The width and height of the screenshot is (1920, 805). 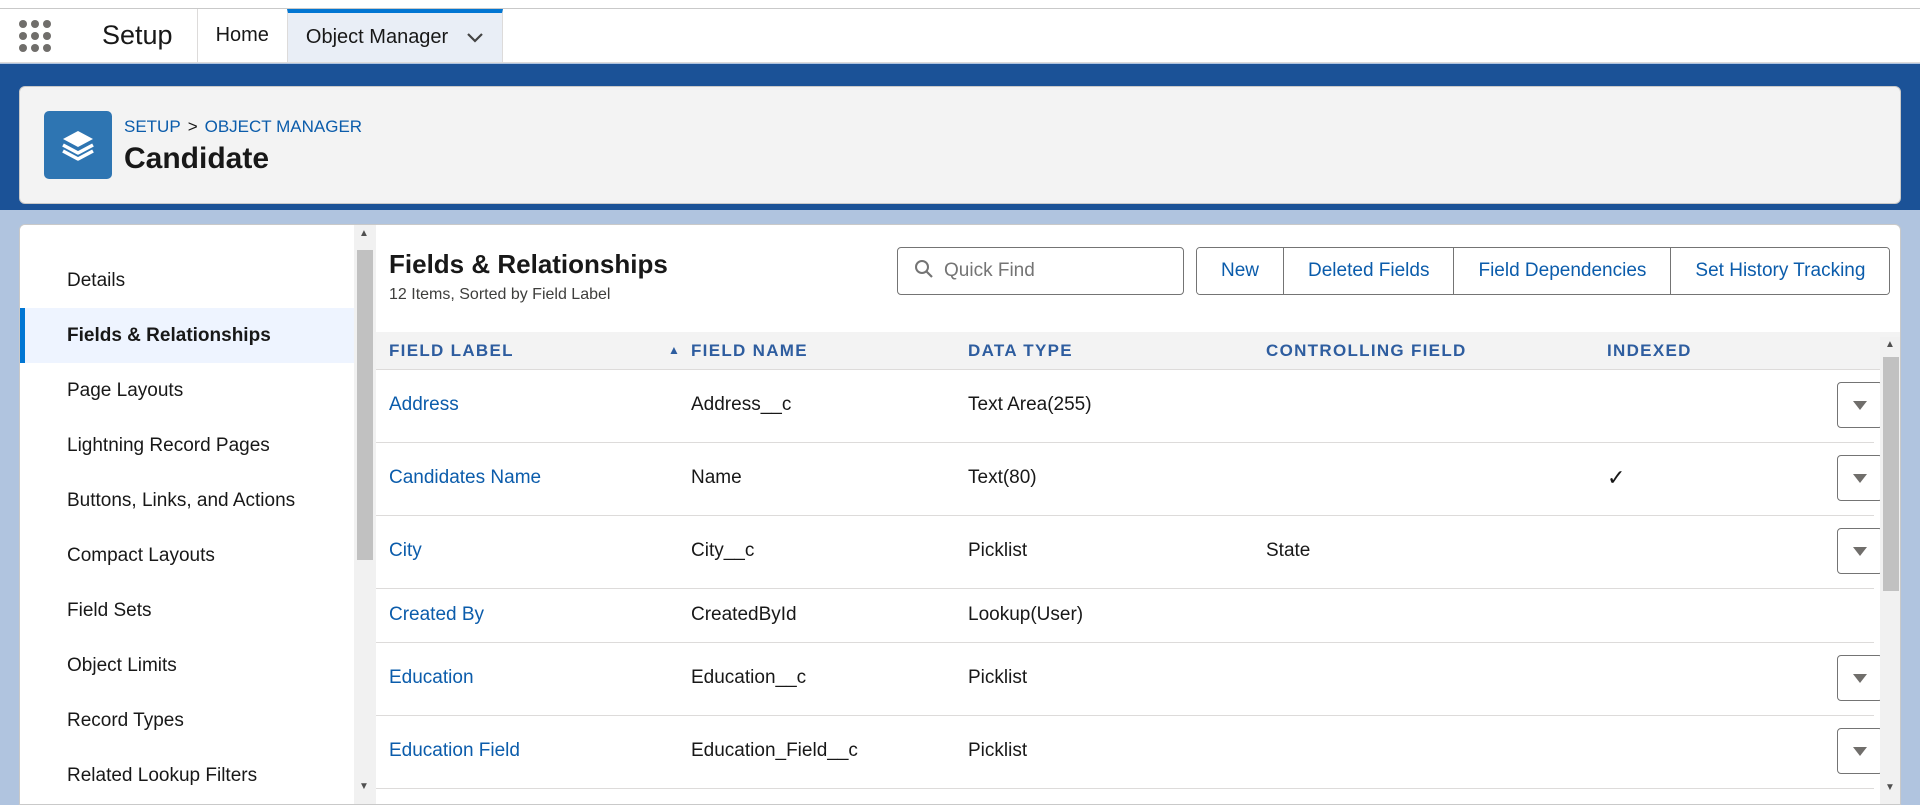 What do you see at coordinates (1030, 404) in the screenshot?
I see `field-data-type: Text Area(255)` at bounding box center [1030, 404].